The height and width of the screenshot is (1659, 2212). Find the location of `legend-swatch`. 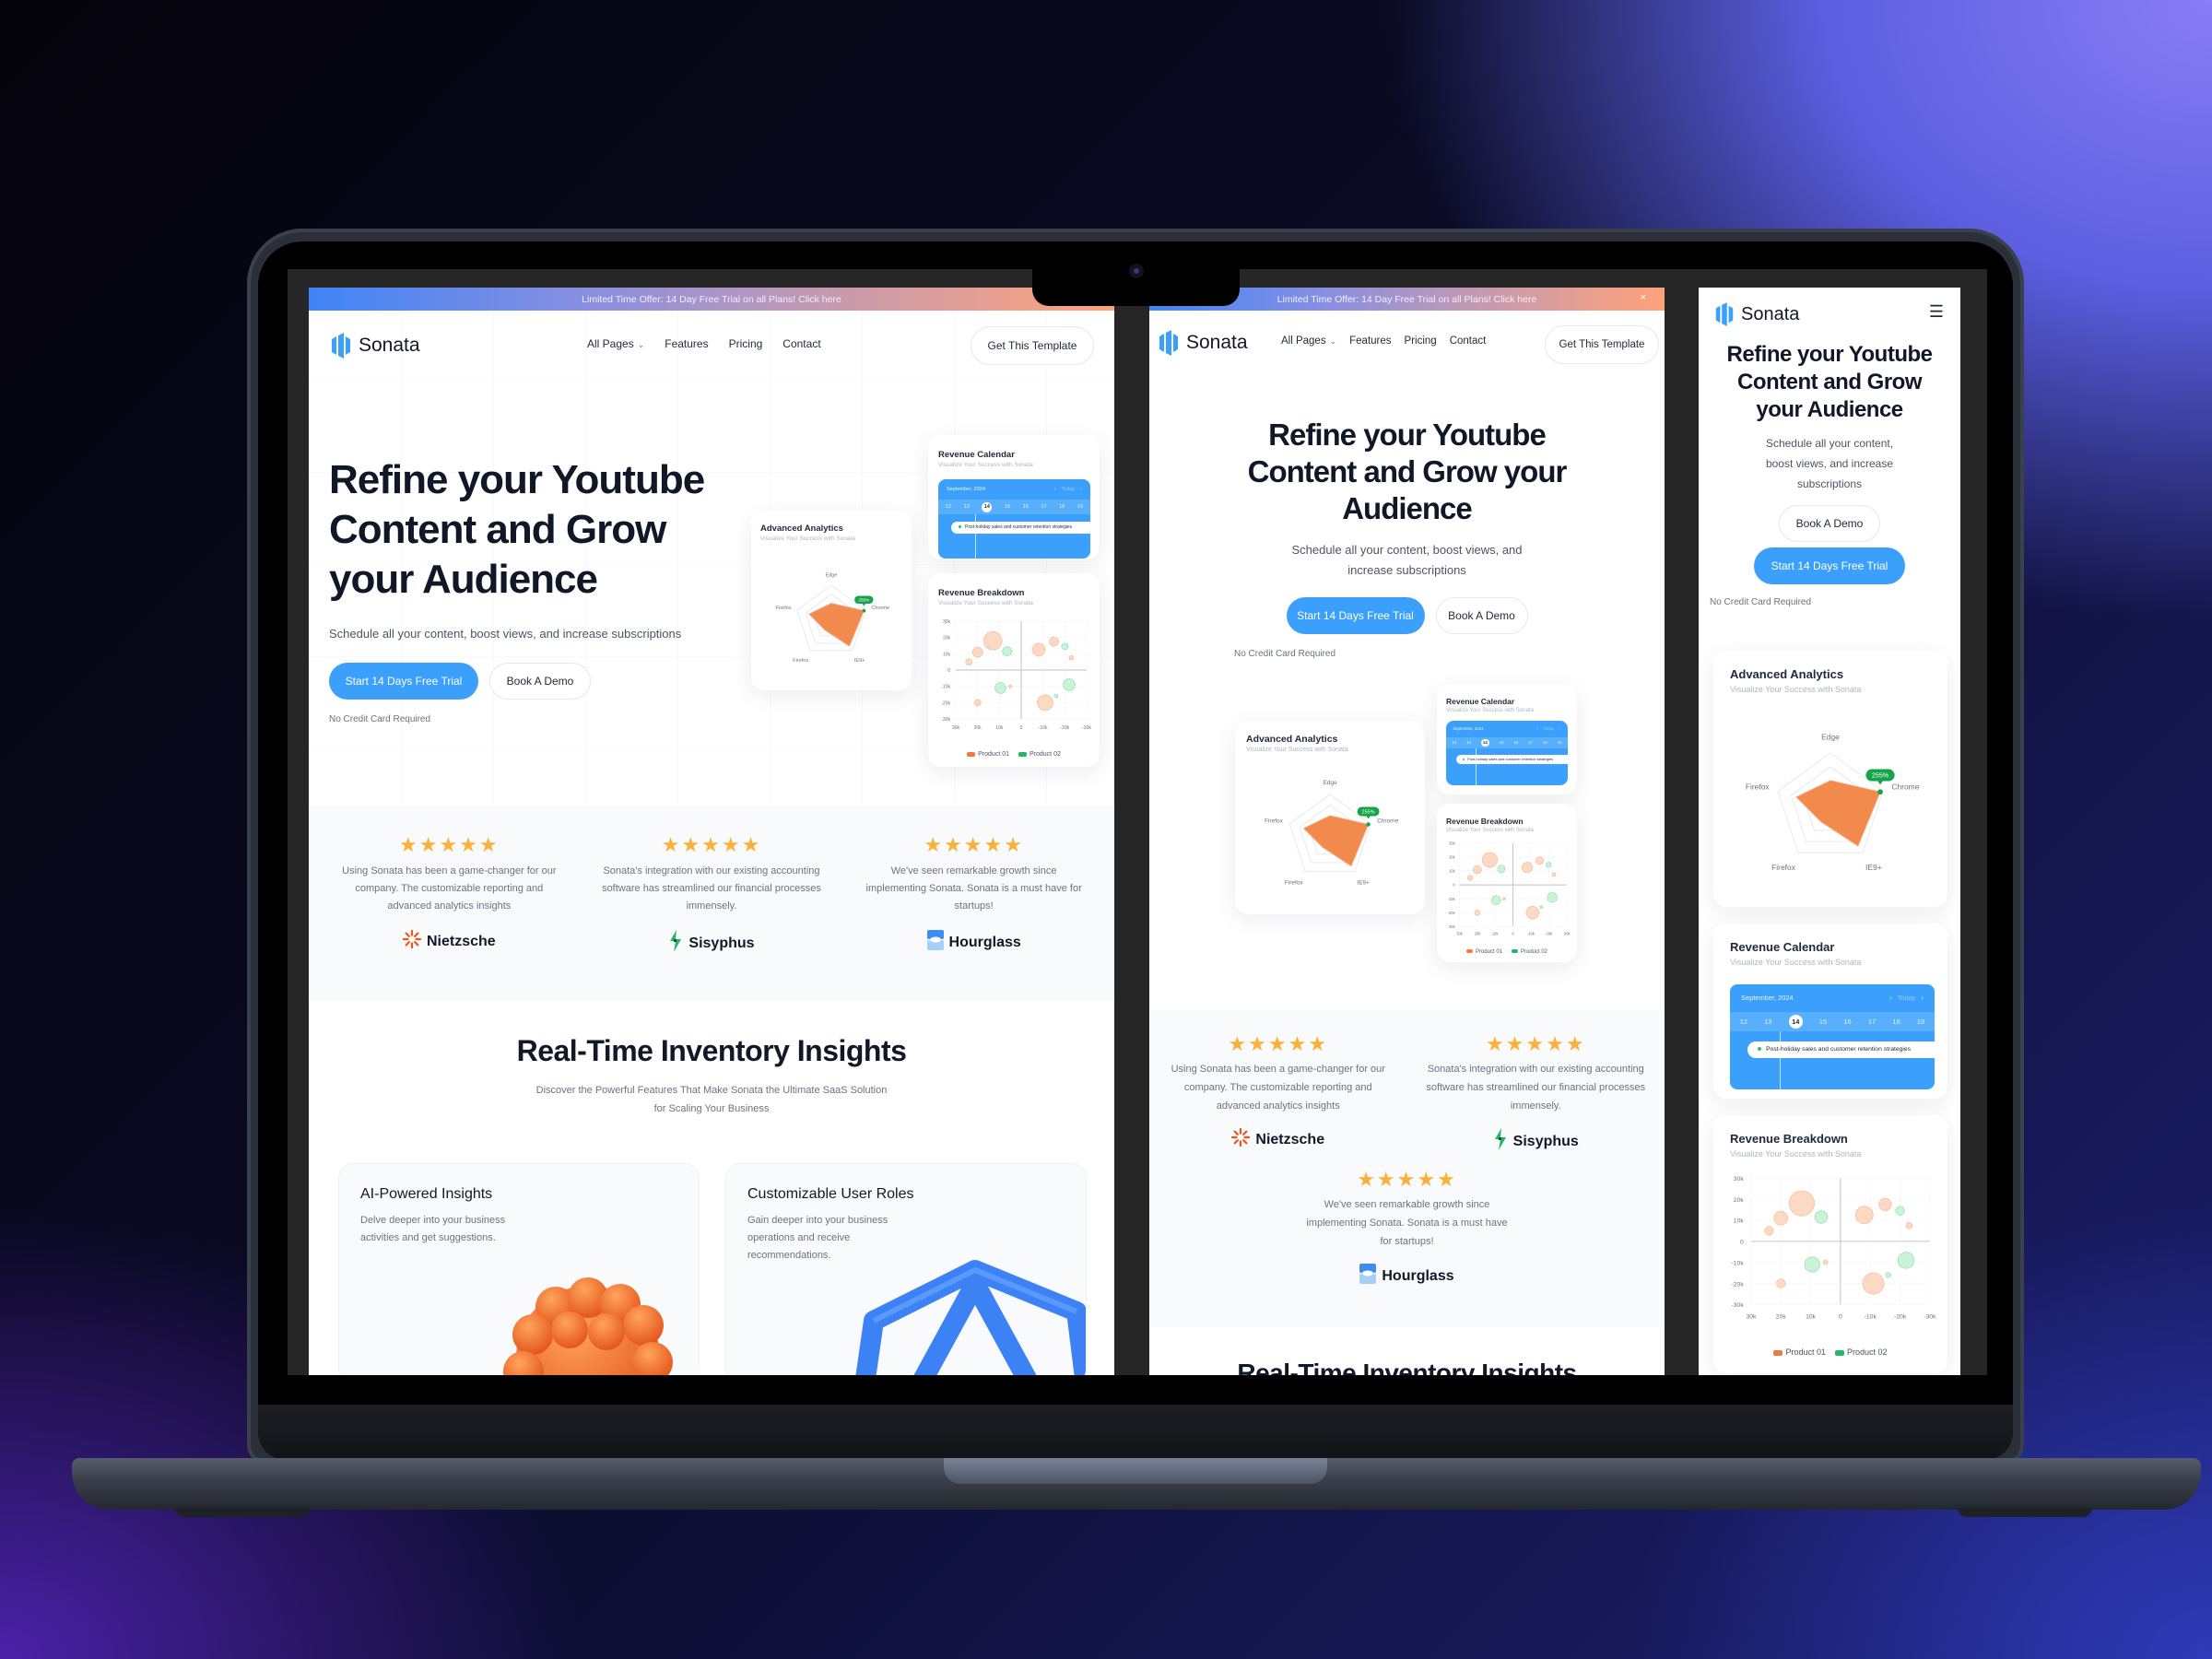

legend-swatch is located at coordinates (1022, 754).